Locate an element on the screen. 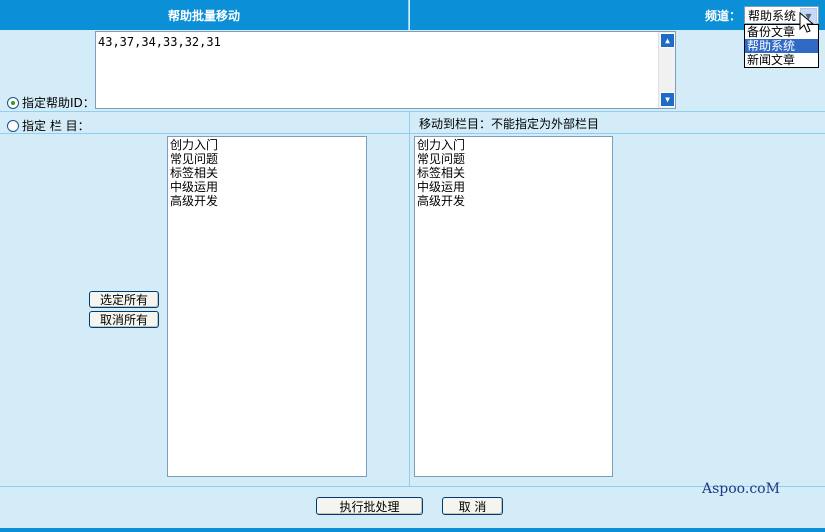  column-option: 指定 栏 目： is located at coordinates (48, 125).